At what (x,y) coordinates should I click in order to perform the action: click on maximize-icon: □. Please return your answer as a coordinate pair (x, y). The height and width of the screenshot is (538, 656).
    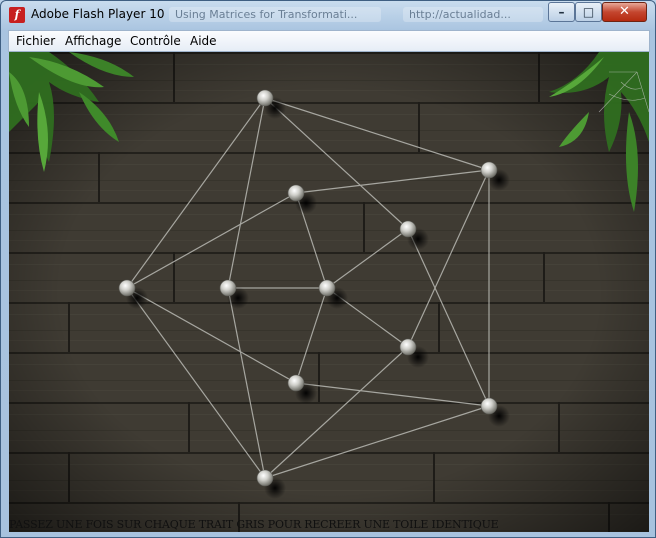
    Looking at the image, I should click on (588, 12).